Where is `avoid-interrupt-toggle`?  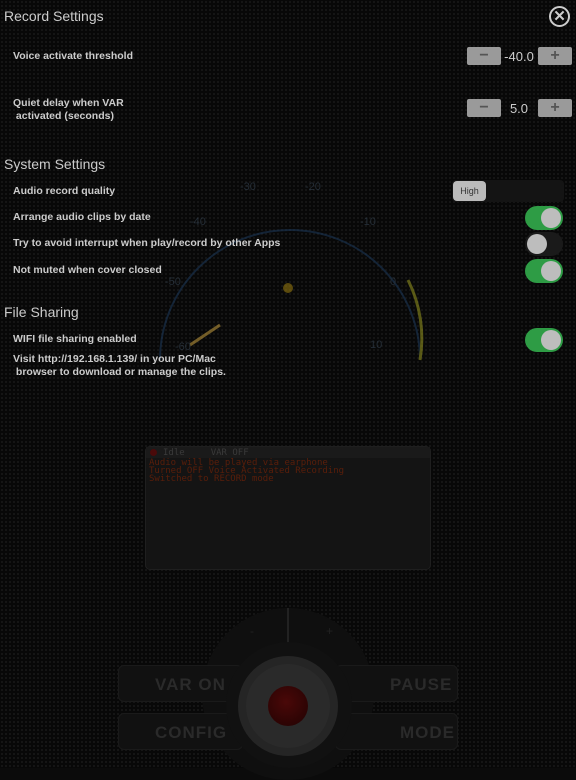 avoid-interrupt-toggle is located at coordinates (544, 244).